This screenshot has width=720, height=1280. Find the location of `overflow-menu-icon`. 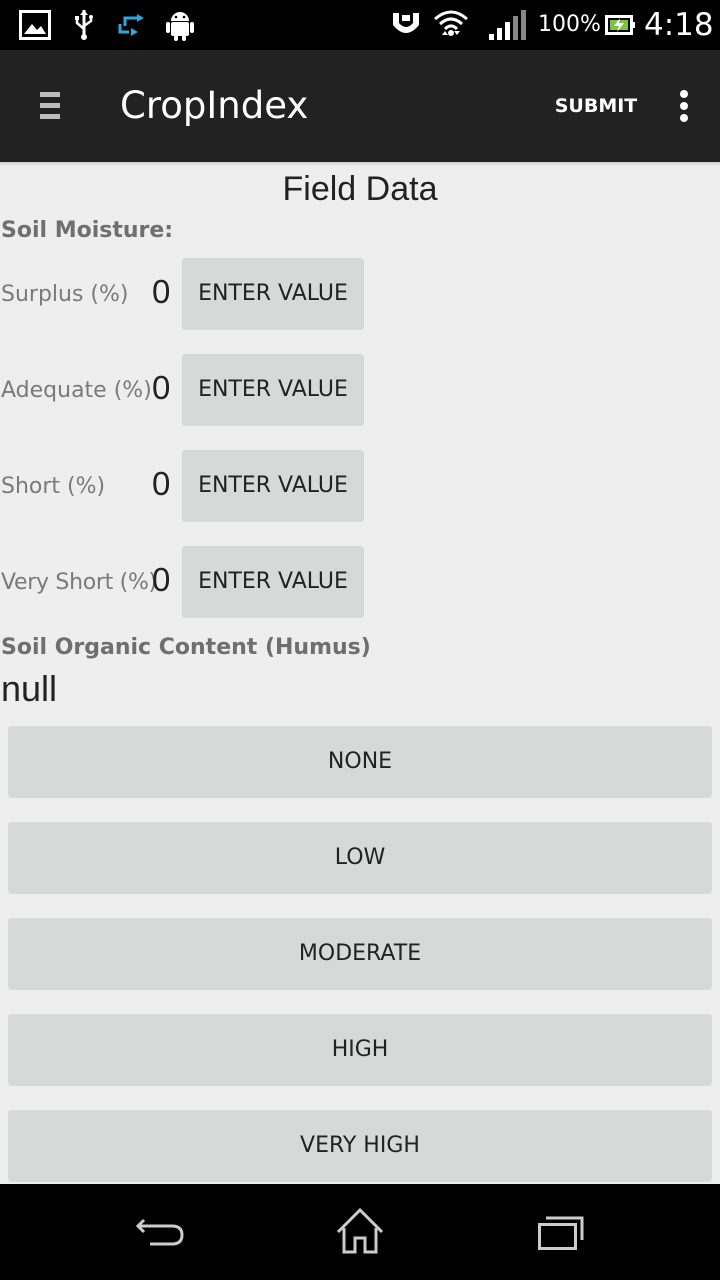

overflow-menu-icon is located at coordinates (684, 106).